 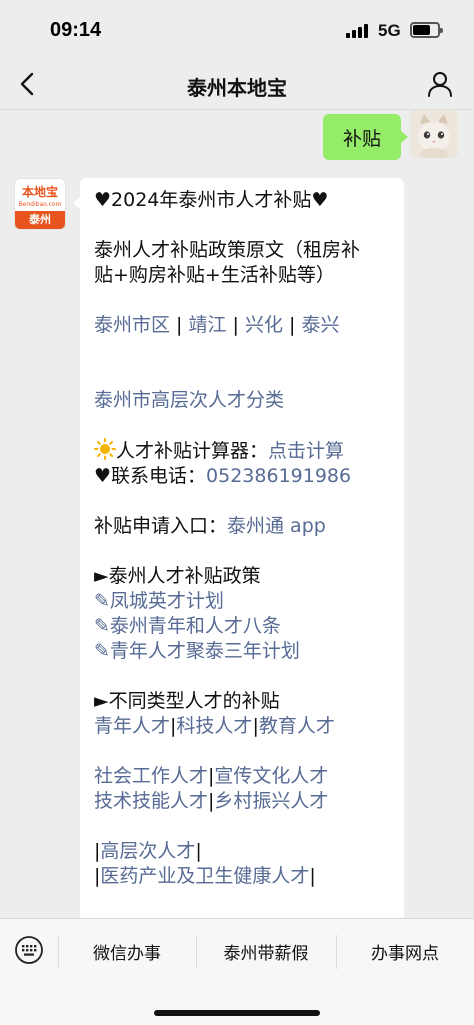 I want to click on talent-type-link: 宣传文化人才, so click(x=271, y=776).